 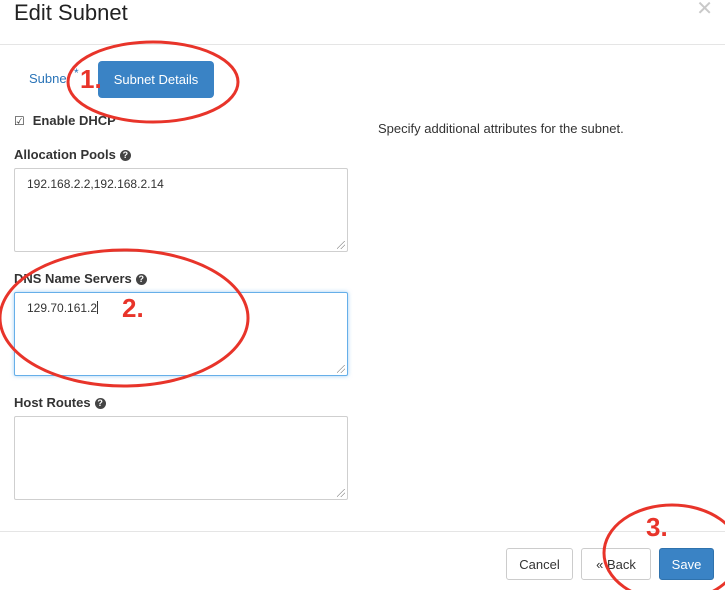 I want to click on annotation-step-1: 1., so click(x=91, y=79).